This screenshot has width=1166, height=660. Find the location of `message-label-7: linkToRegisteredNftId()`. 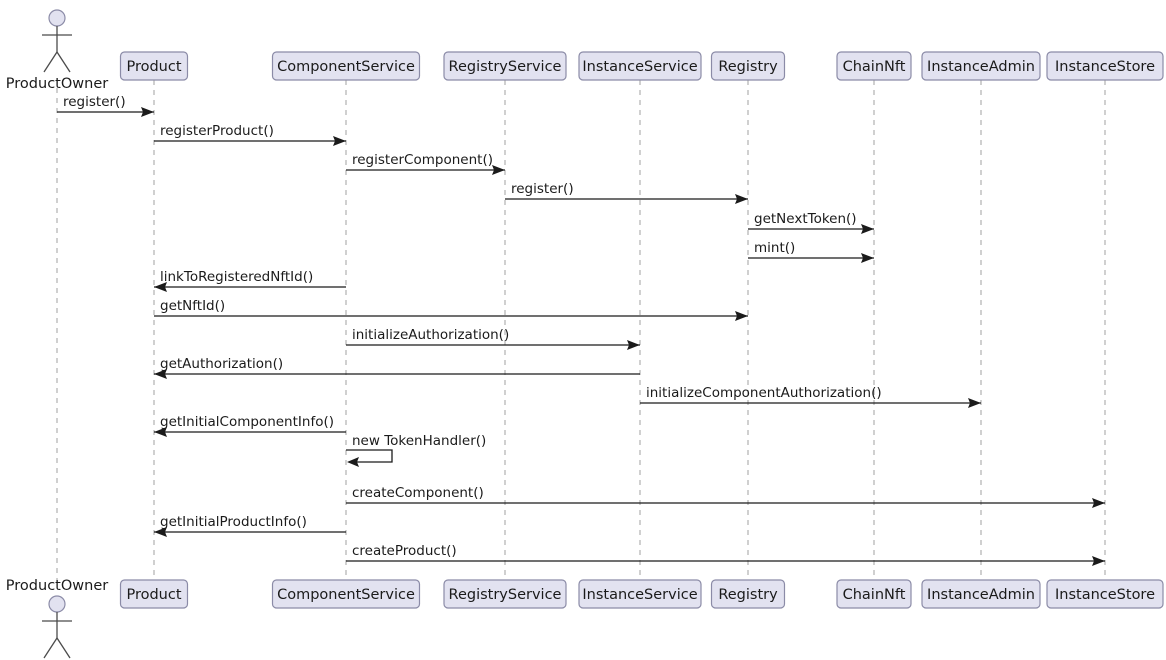

message-label-7: linkToRegisteredNftId() is located at coordinates (236, 277).